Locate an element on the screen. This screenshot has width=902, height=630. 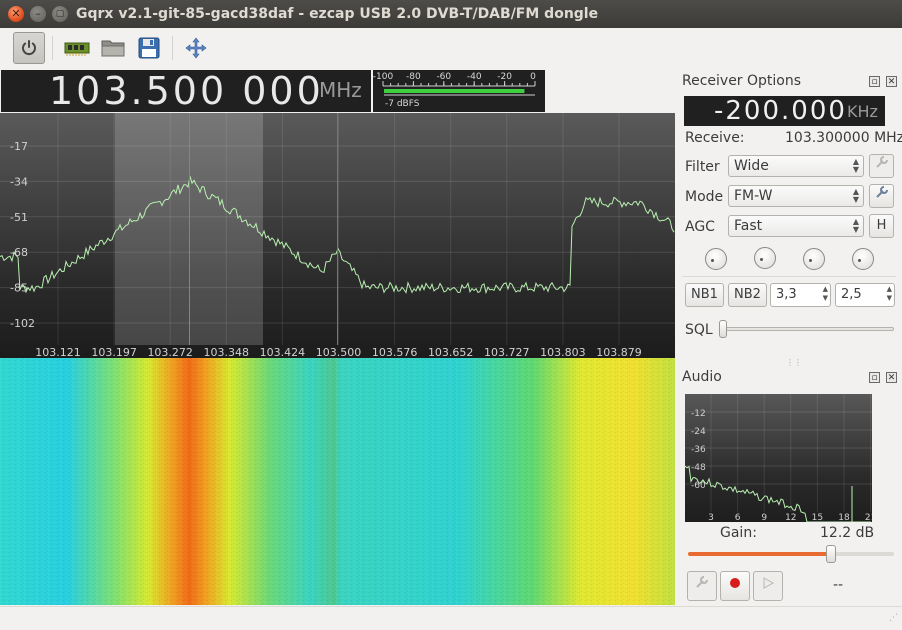
power-button is located at coordinates (29, 48).